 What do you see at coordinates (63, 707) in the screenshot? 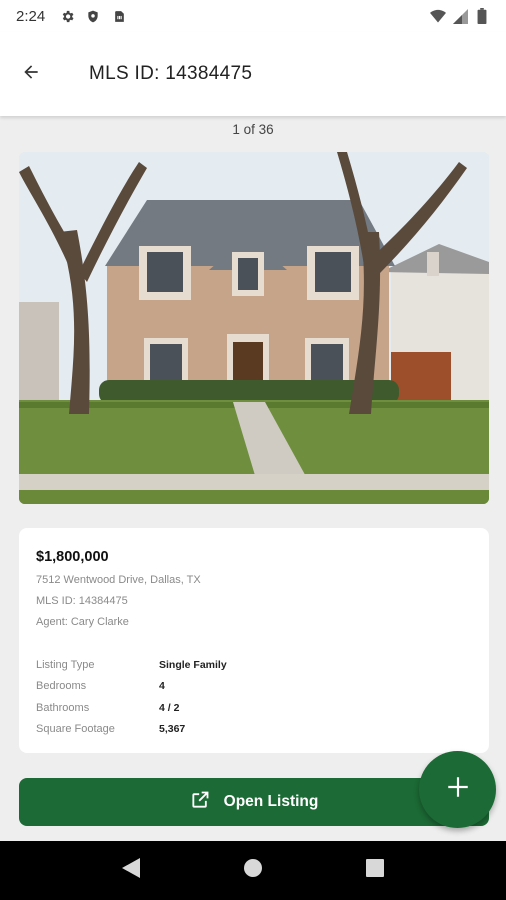
I see `fact-label: Bathrooms` at bounding box center [63, 707].